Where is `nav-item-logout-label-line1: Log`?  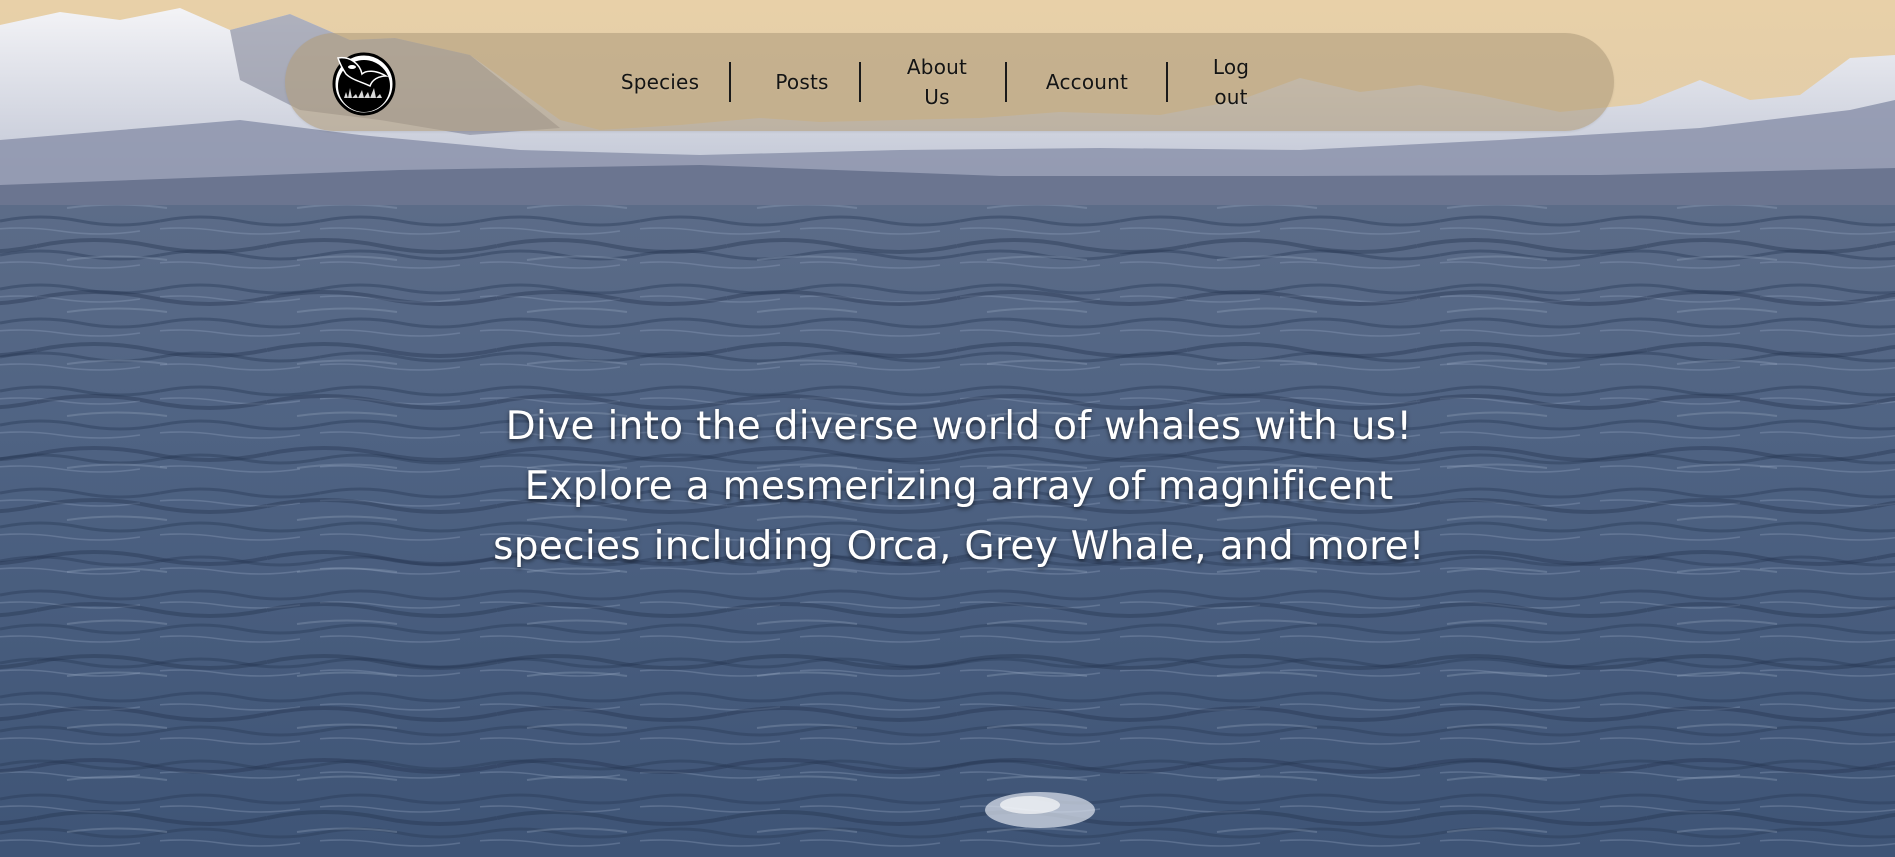
nav-item-logout-label-line1: Log is located at coordinates (1231, 67).